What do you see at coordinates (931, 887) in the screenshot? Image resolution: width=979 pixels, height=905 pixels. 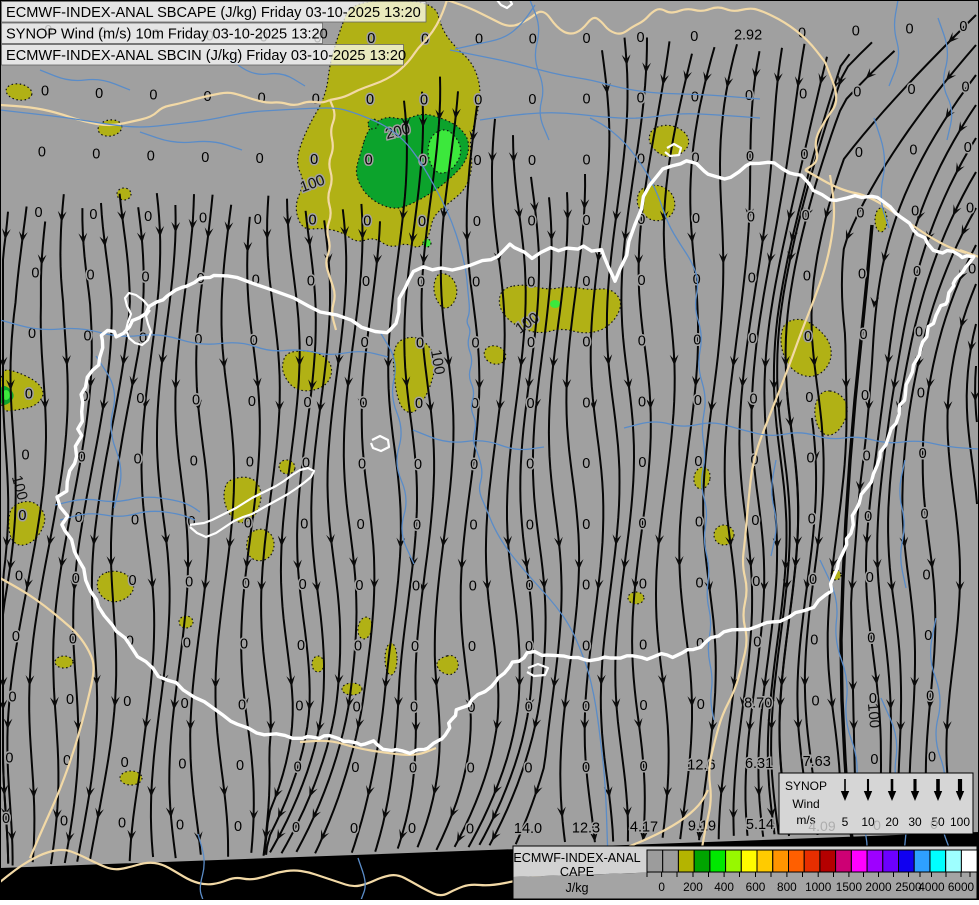 I see `svg-text: 4000` at bounding box center [931, 887].